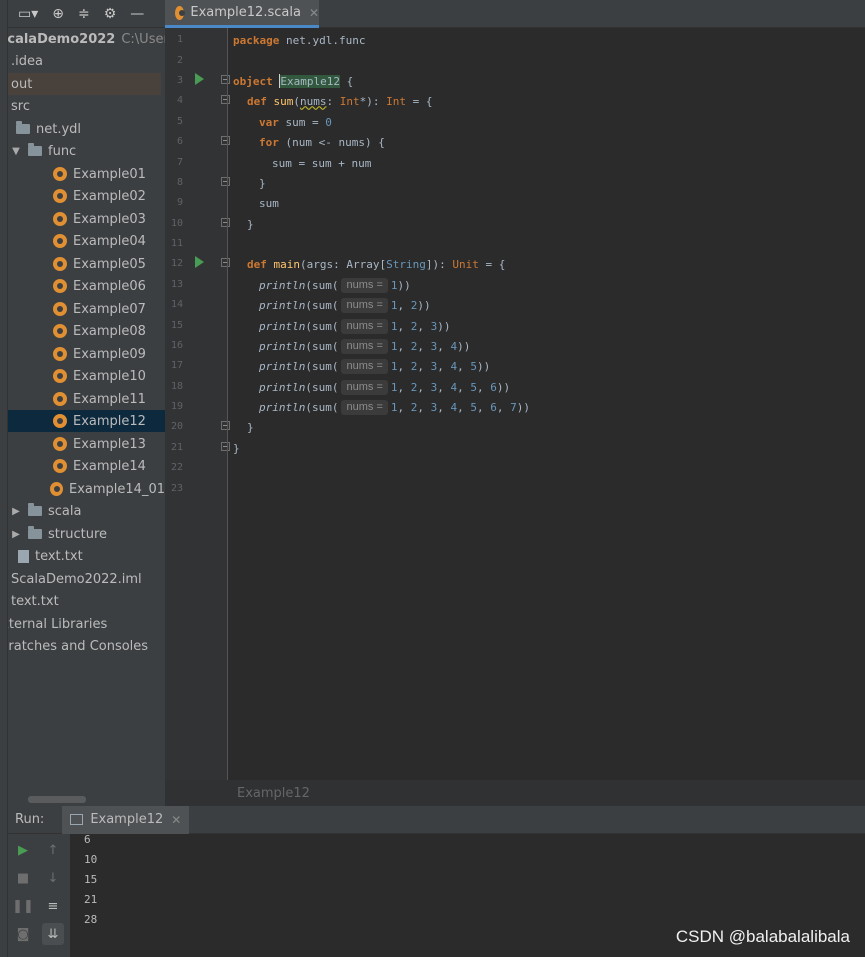  I want to click on line-number: 13, so click(176, 284).